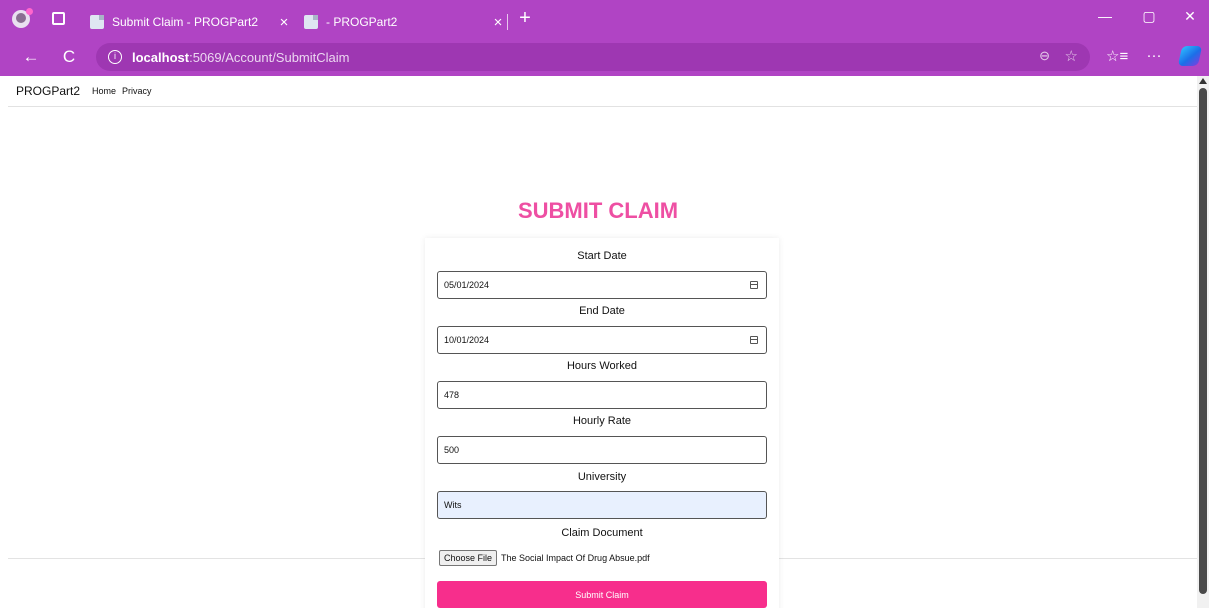 This screenshot has height=608, width=1209. Describe the element at coordinates (115, 57) in the screenshot. I see `site-info-icon: i` at that location.